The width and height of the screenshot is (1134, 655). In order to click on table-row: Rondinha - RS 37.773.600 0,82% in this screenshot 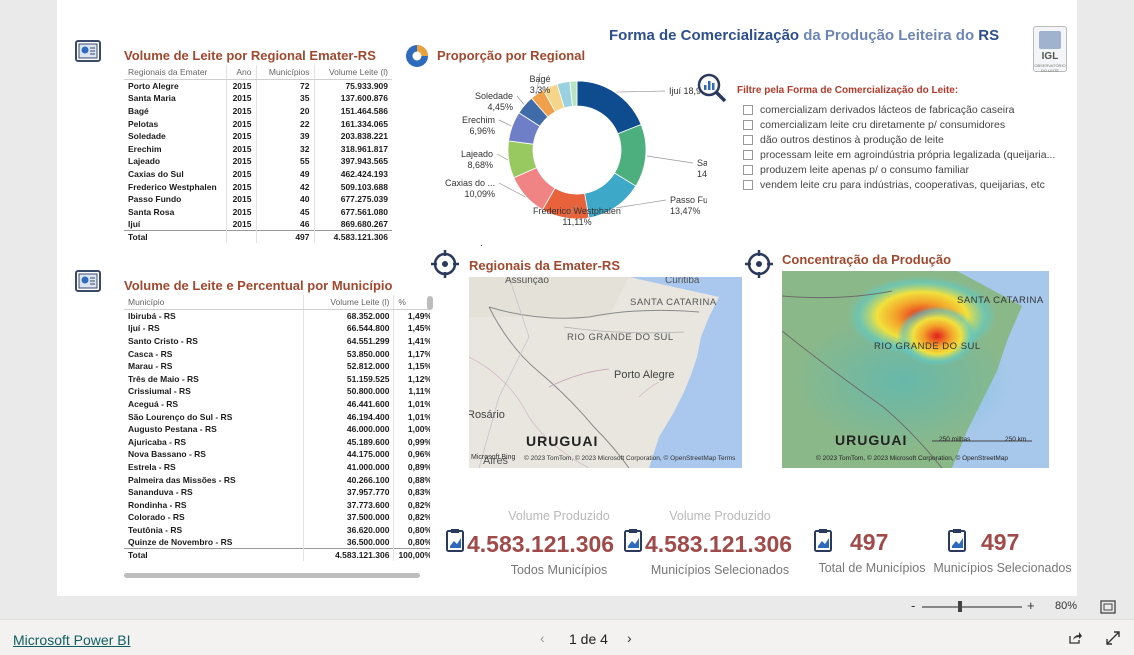, I will do `click(277, 504)`.